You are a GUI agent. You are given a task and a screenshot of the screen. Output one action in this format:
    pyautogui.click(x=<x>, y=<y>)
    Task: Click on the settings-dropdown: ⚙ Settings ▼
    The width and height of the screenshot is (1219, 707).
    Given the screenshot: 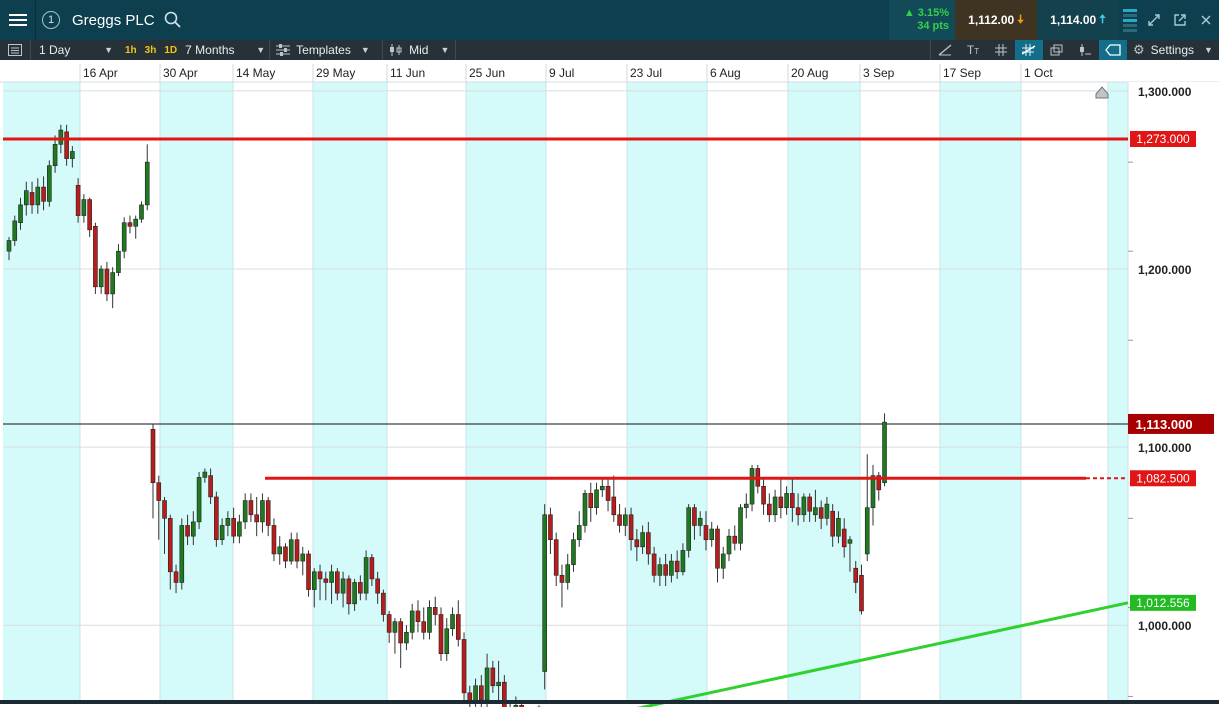 What is the action you would take?
    pyautogui.click(x=1173, y=50)
    